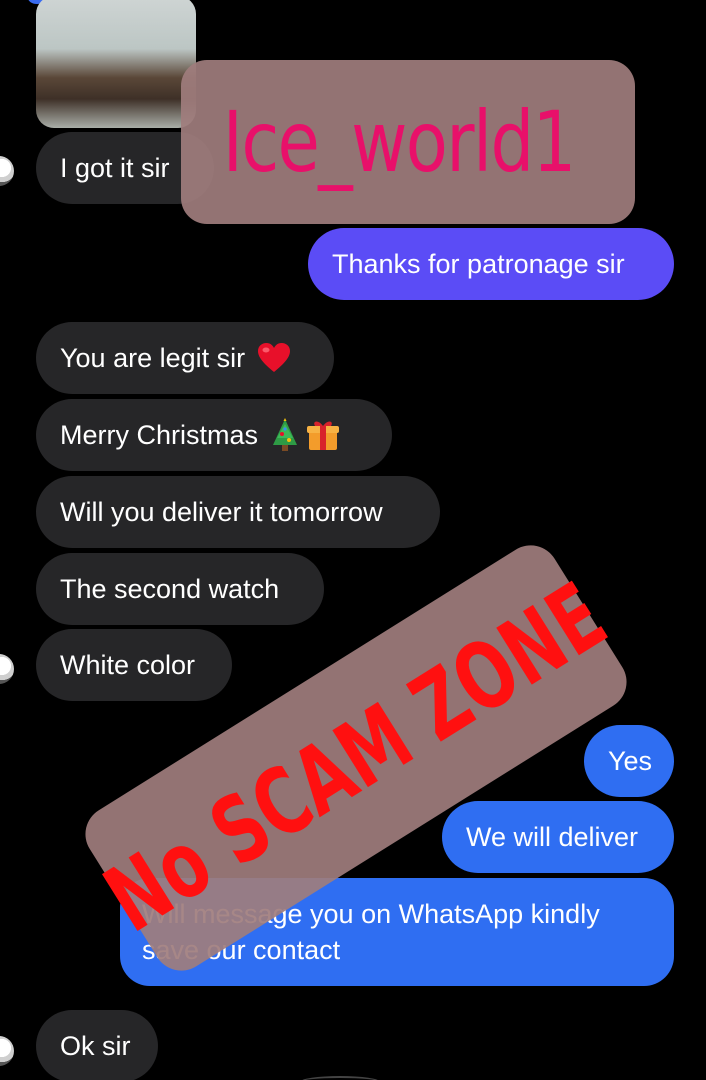 This screenshot has height=1080, width=706. What do you see at coordinates (323, 435) in the screenshot?
I see `gift-icon` at bounding box center [323, 435].